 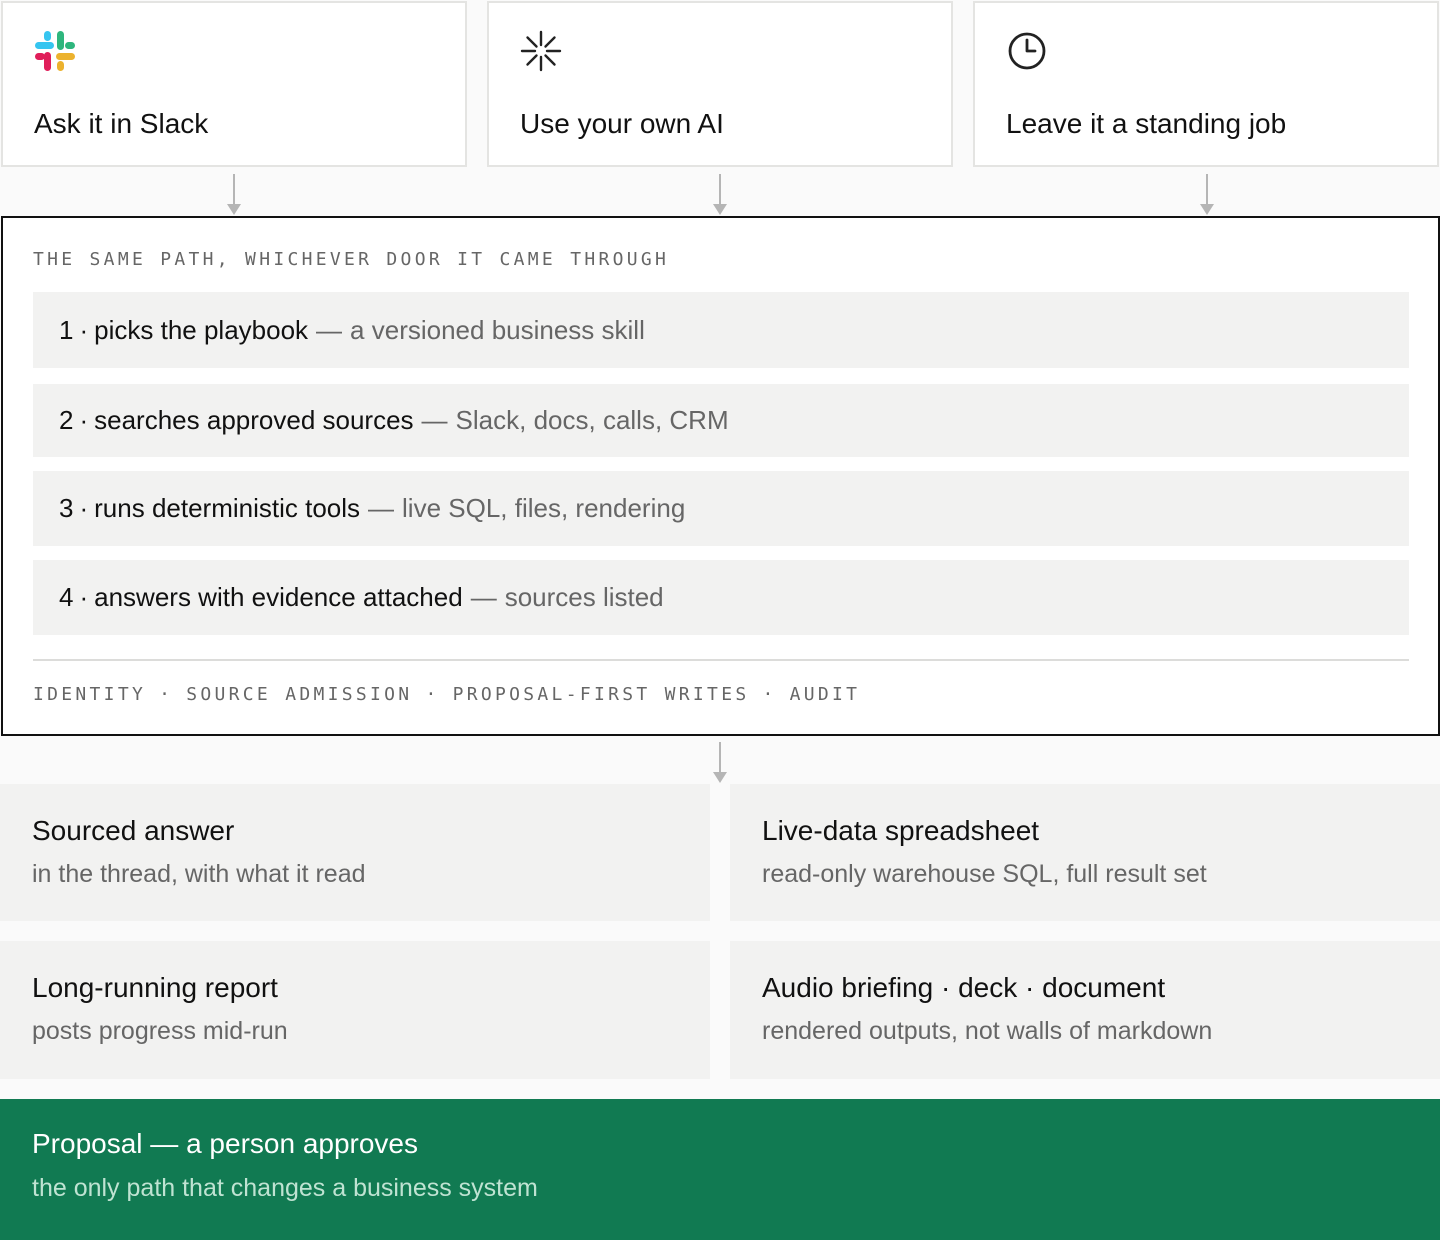 I want to click on guardrail-label: IDENTITY, so click(x=90, y=694).